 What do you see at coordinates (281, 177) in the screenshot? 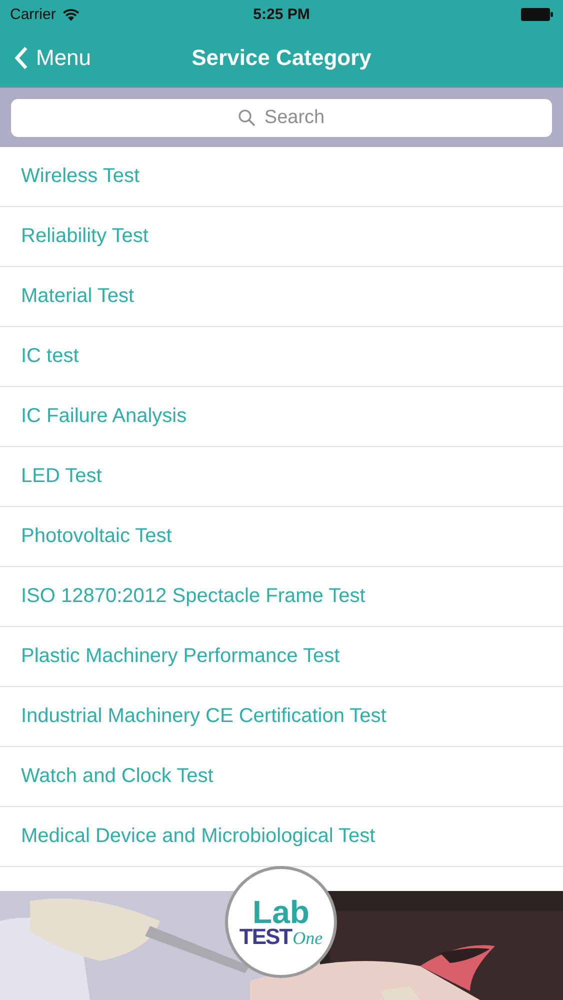
I see `category-row: Wireless Test` at bounding box center [281, 177].